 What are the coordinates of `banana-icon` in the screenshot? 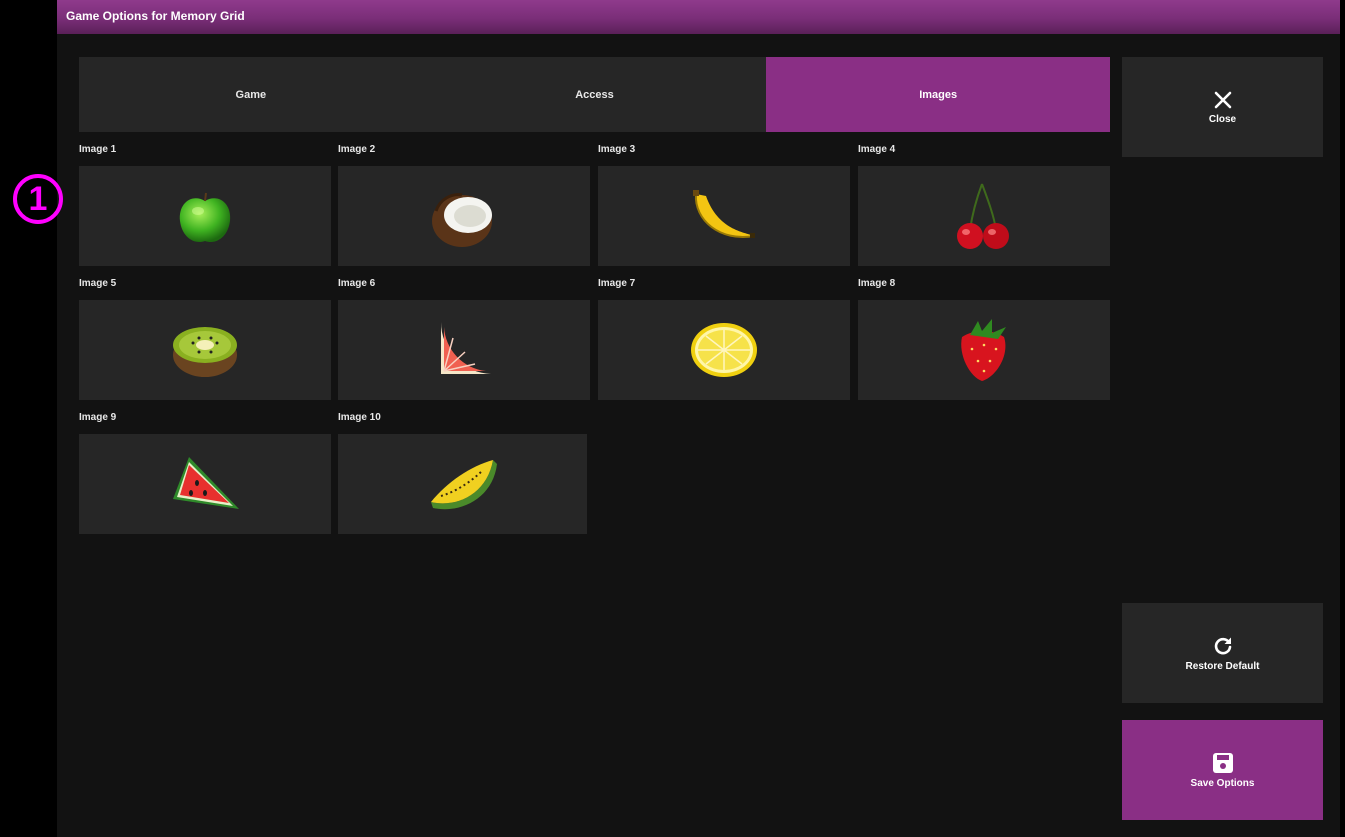 It's located at (724, 214).